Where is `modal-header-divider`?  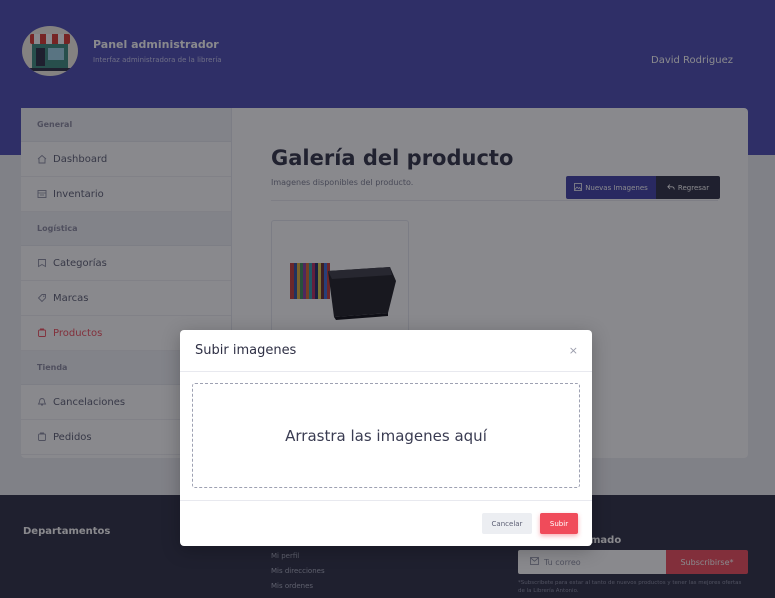 modal-header-divider is located at coordinates (386, 371).